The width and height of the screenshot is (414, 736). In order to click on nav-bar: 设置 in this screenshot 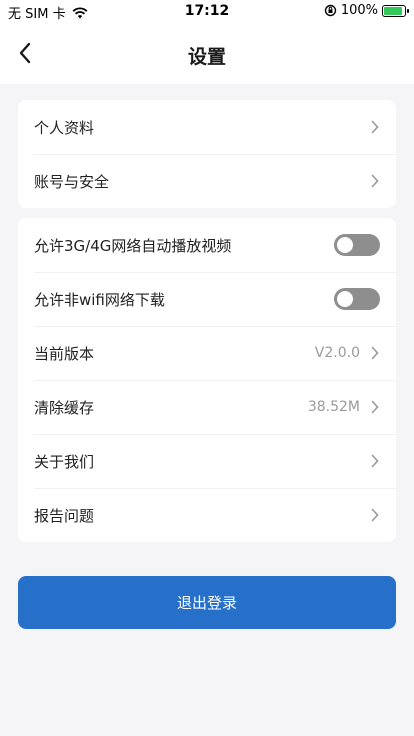, I will do `click(207, 54)`.